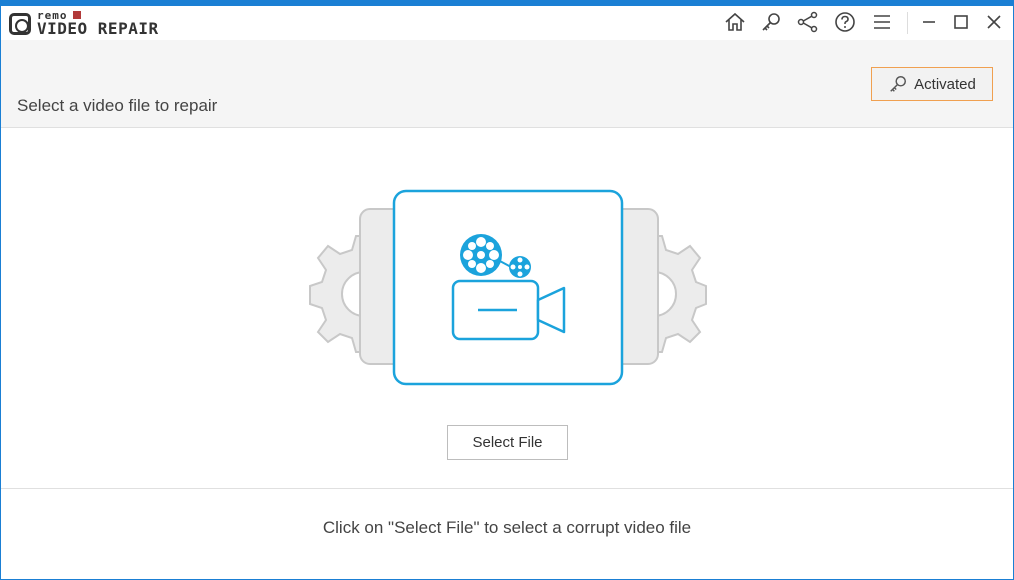  I want to click on share-icon, so click(807, 22).